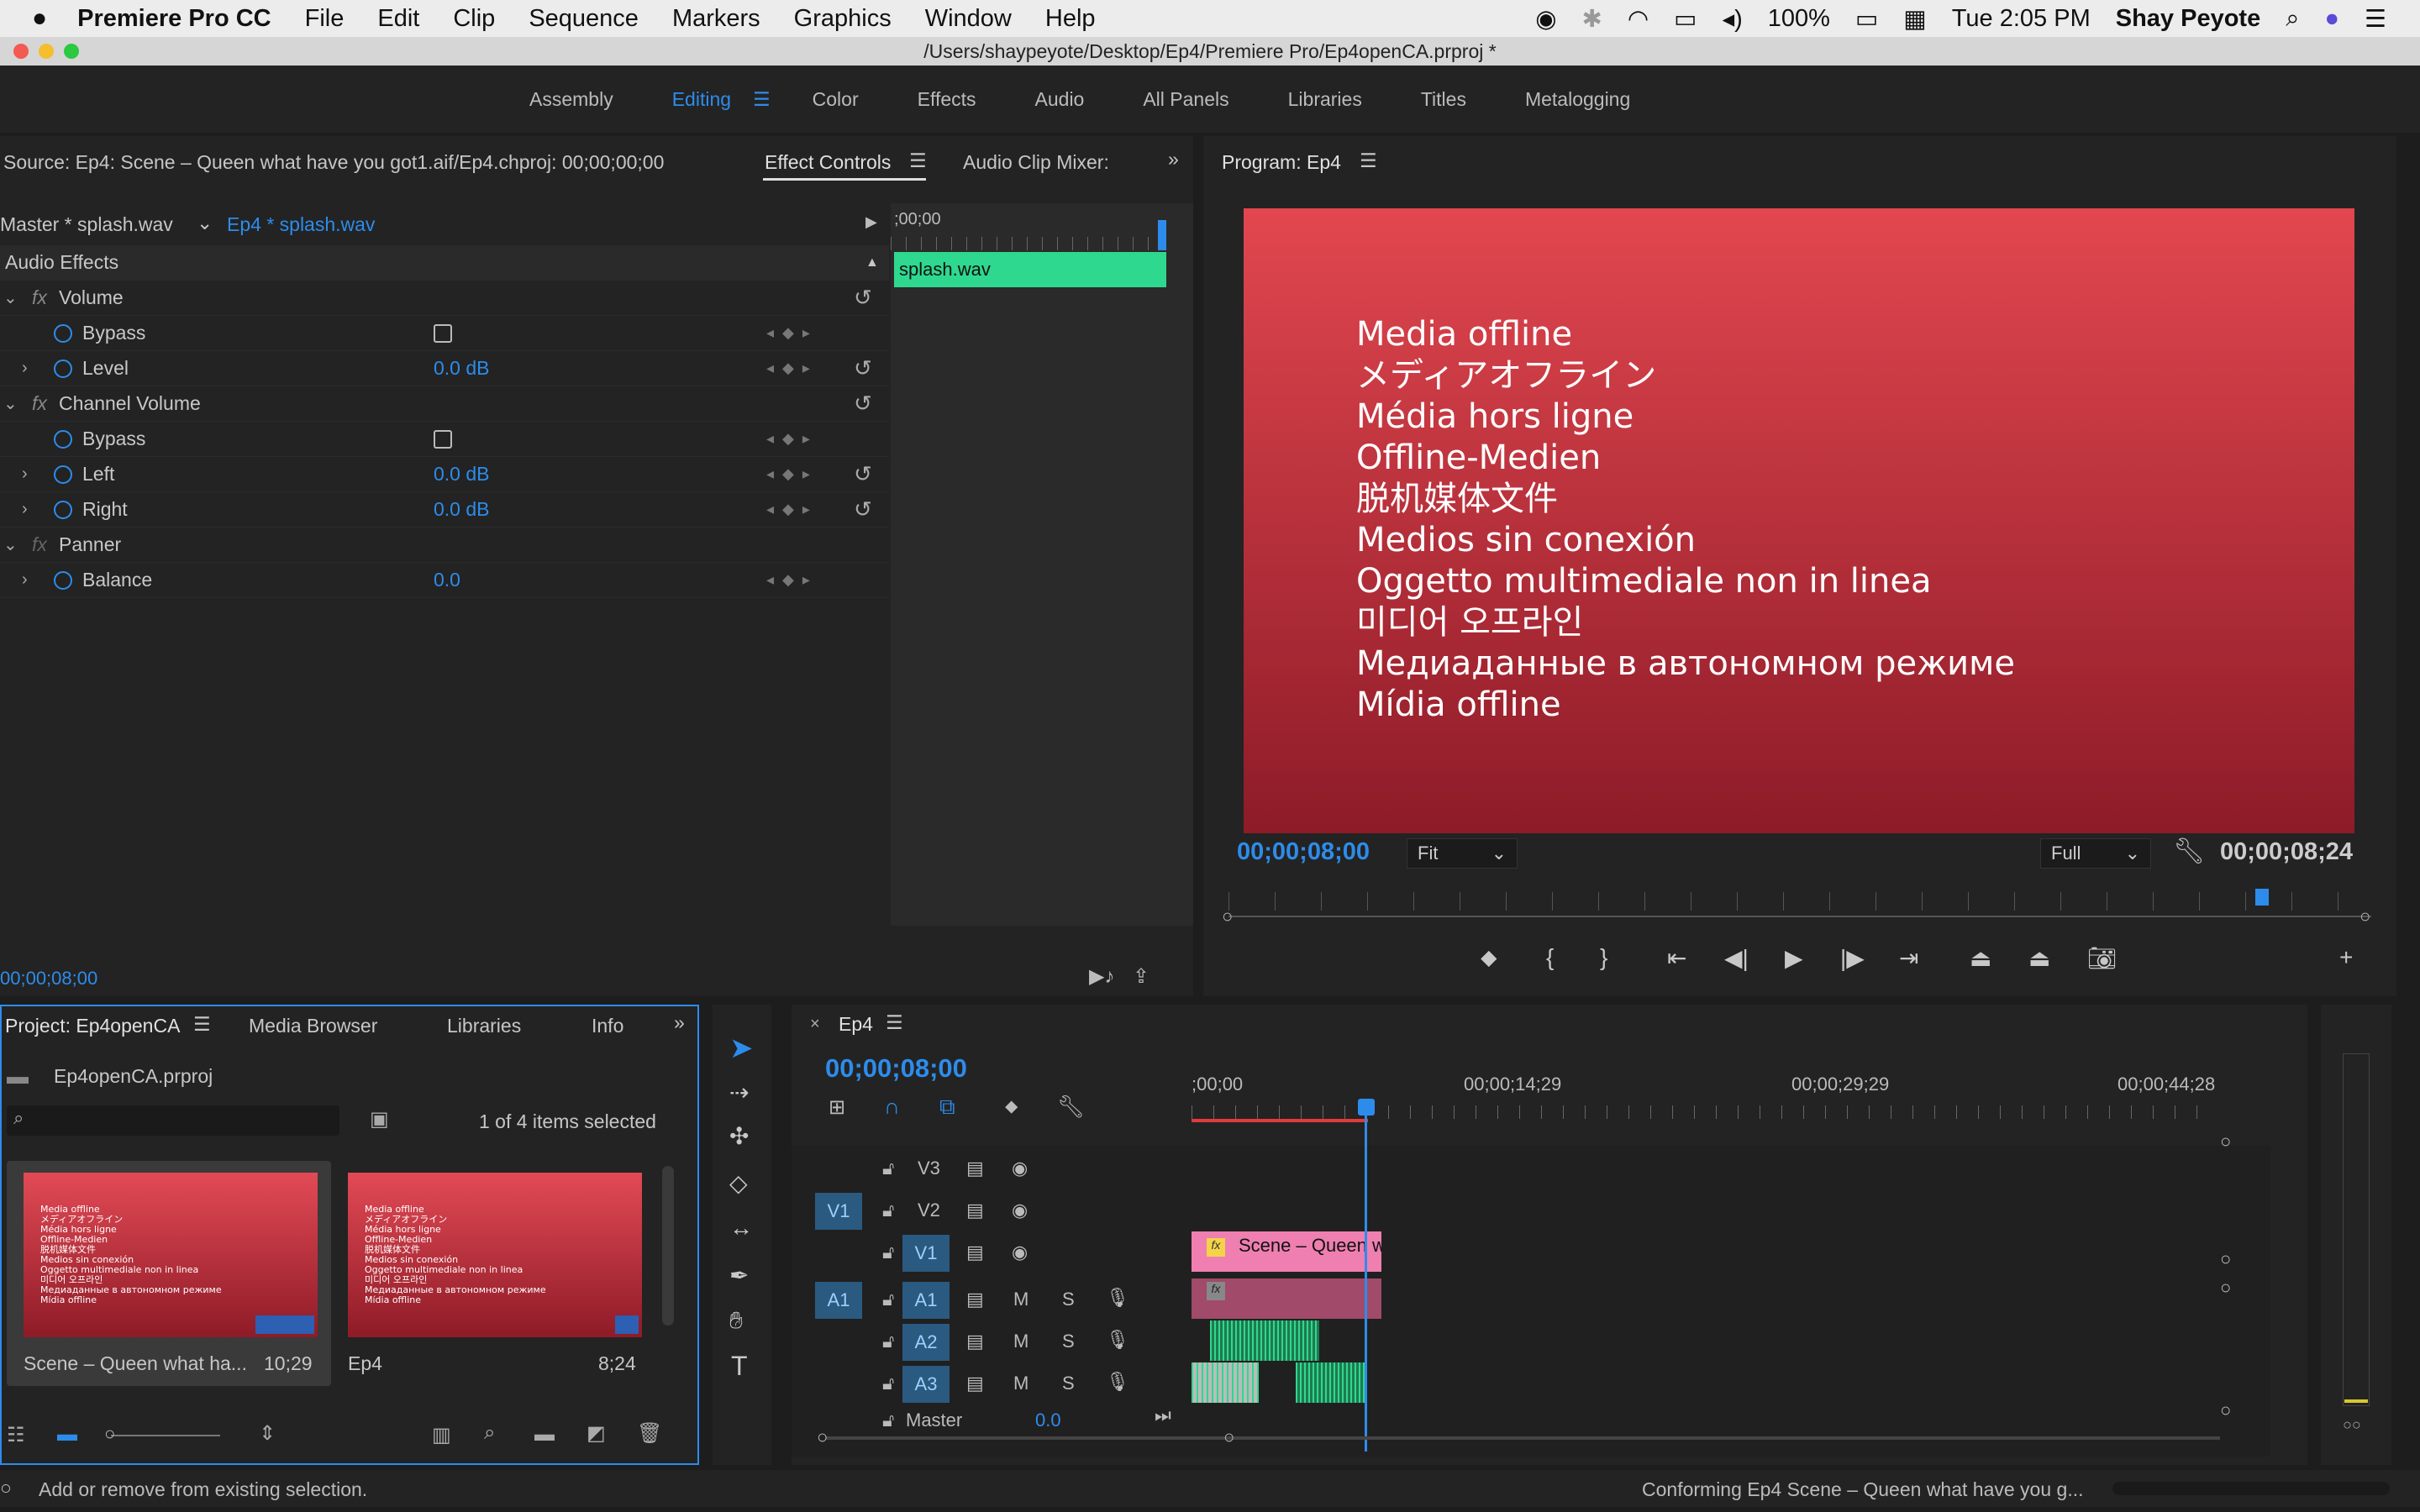 The image size is (2420, 1512). What do you see at coordinates (872, 262) in the screenshot?
I see `collapse-up-icon: ▲` at bounding box center [872, 262].